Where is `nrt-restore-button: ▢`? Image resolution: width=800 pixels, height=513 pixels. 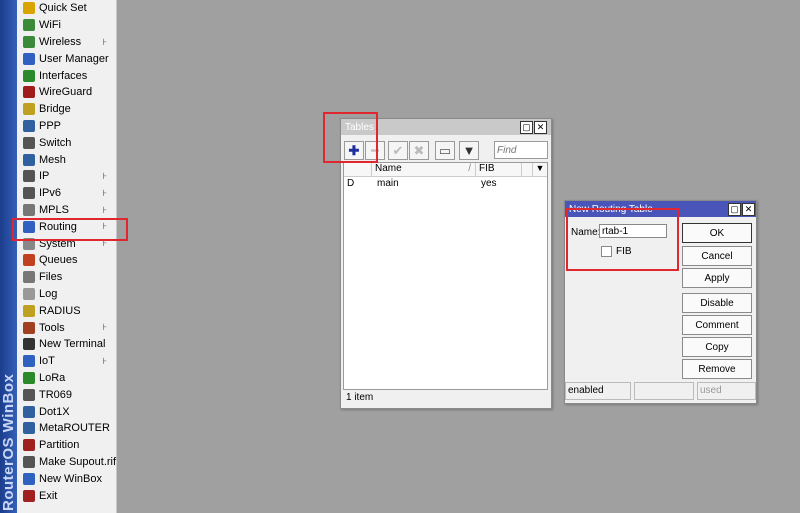
nrt-restore-button: ▢ is located at coordinates (734, 209).